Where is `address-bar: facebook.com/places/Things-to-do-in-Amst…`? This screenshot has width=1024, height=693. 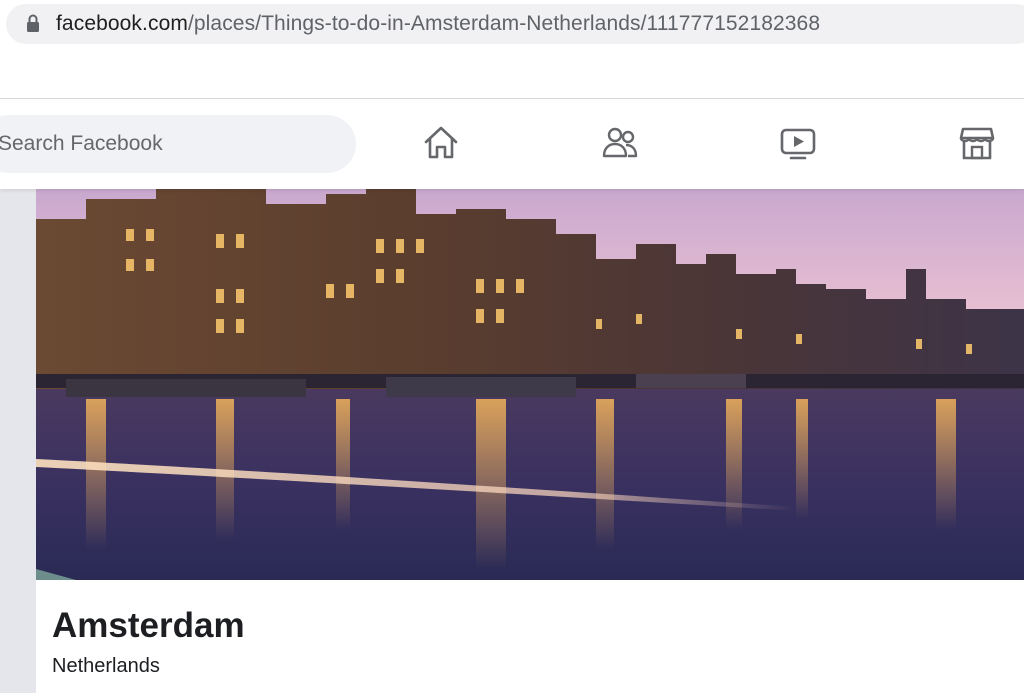
address-bar: facebook.com/places/Things-to-do-in-Amst… is located at coordinates (515, 24).